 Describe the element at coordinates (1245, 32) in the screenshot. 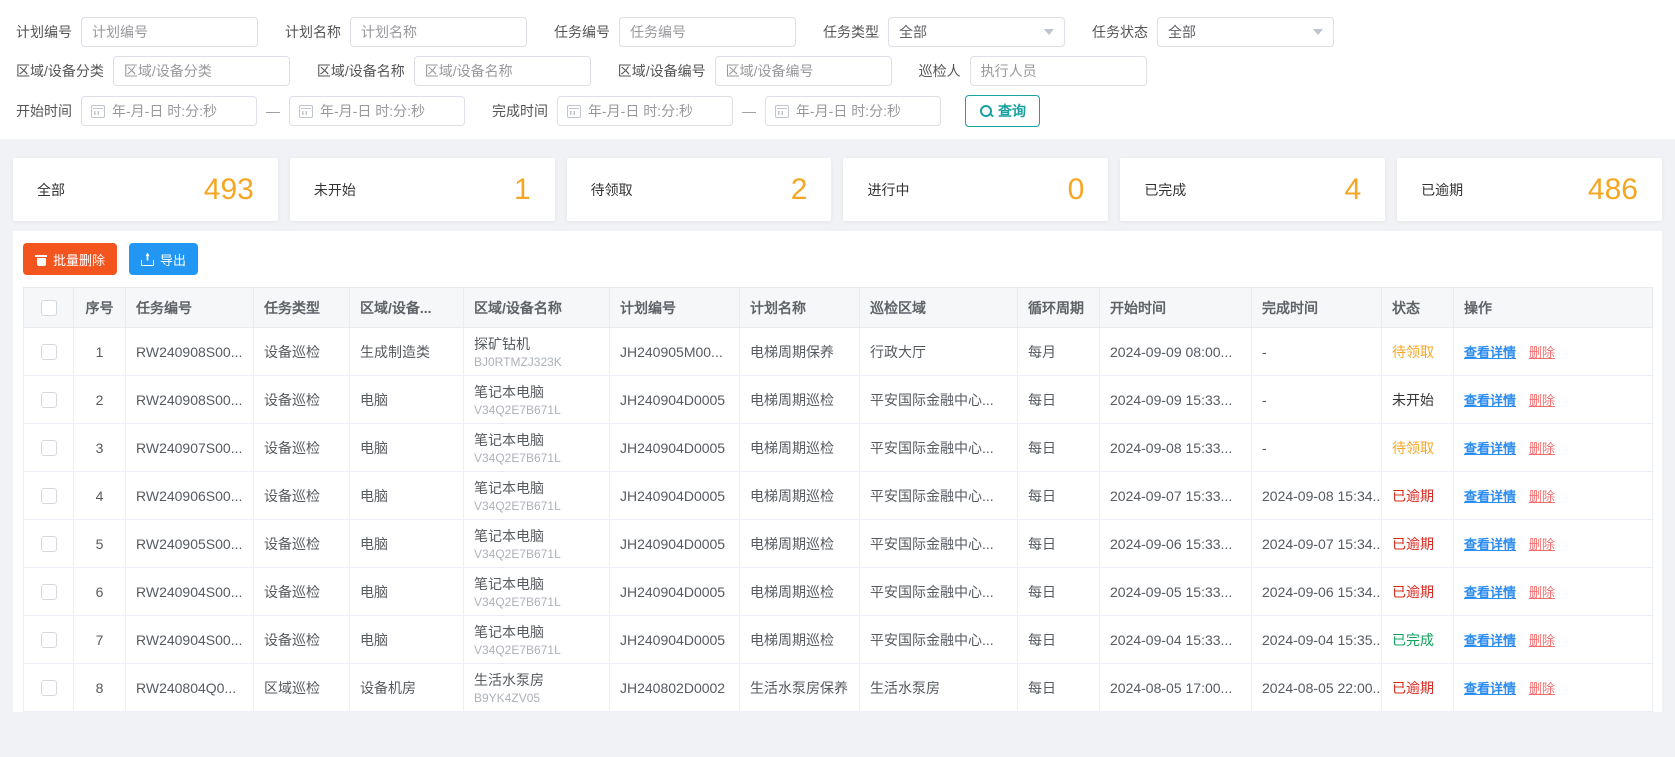

I see `task-status-select: 全部` at that location.